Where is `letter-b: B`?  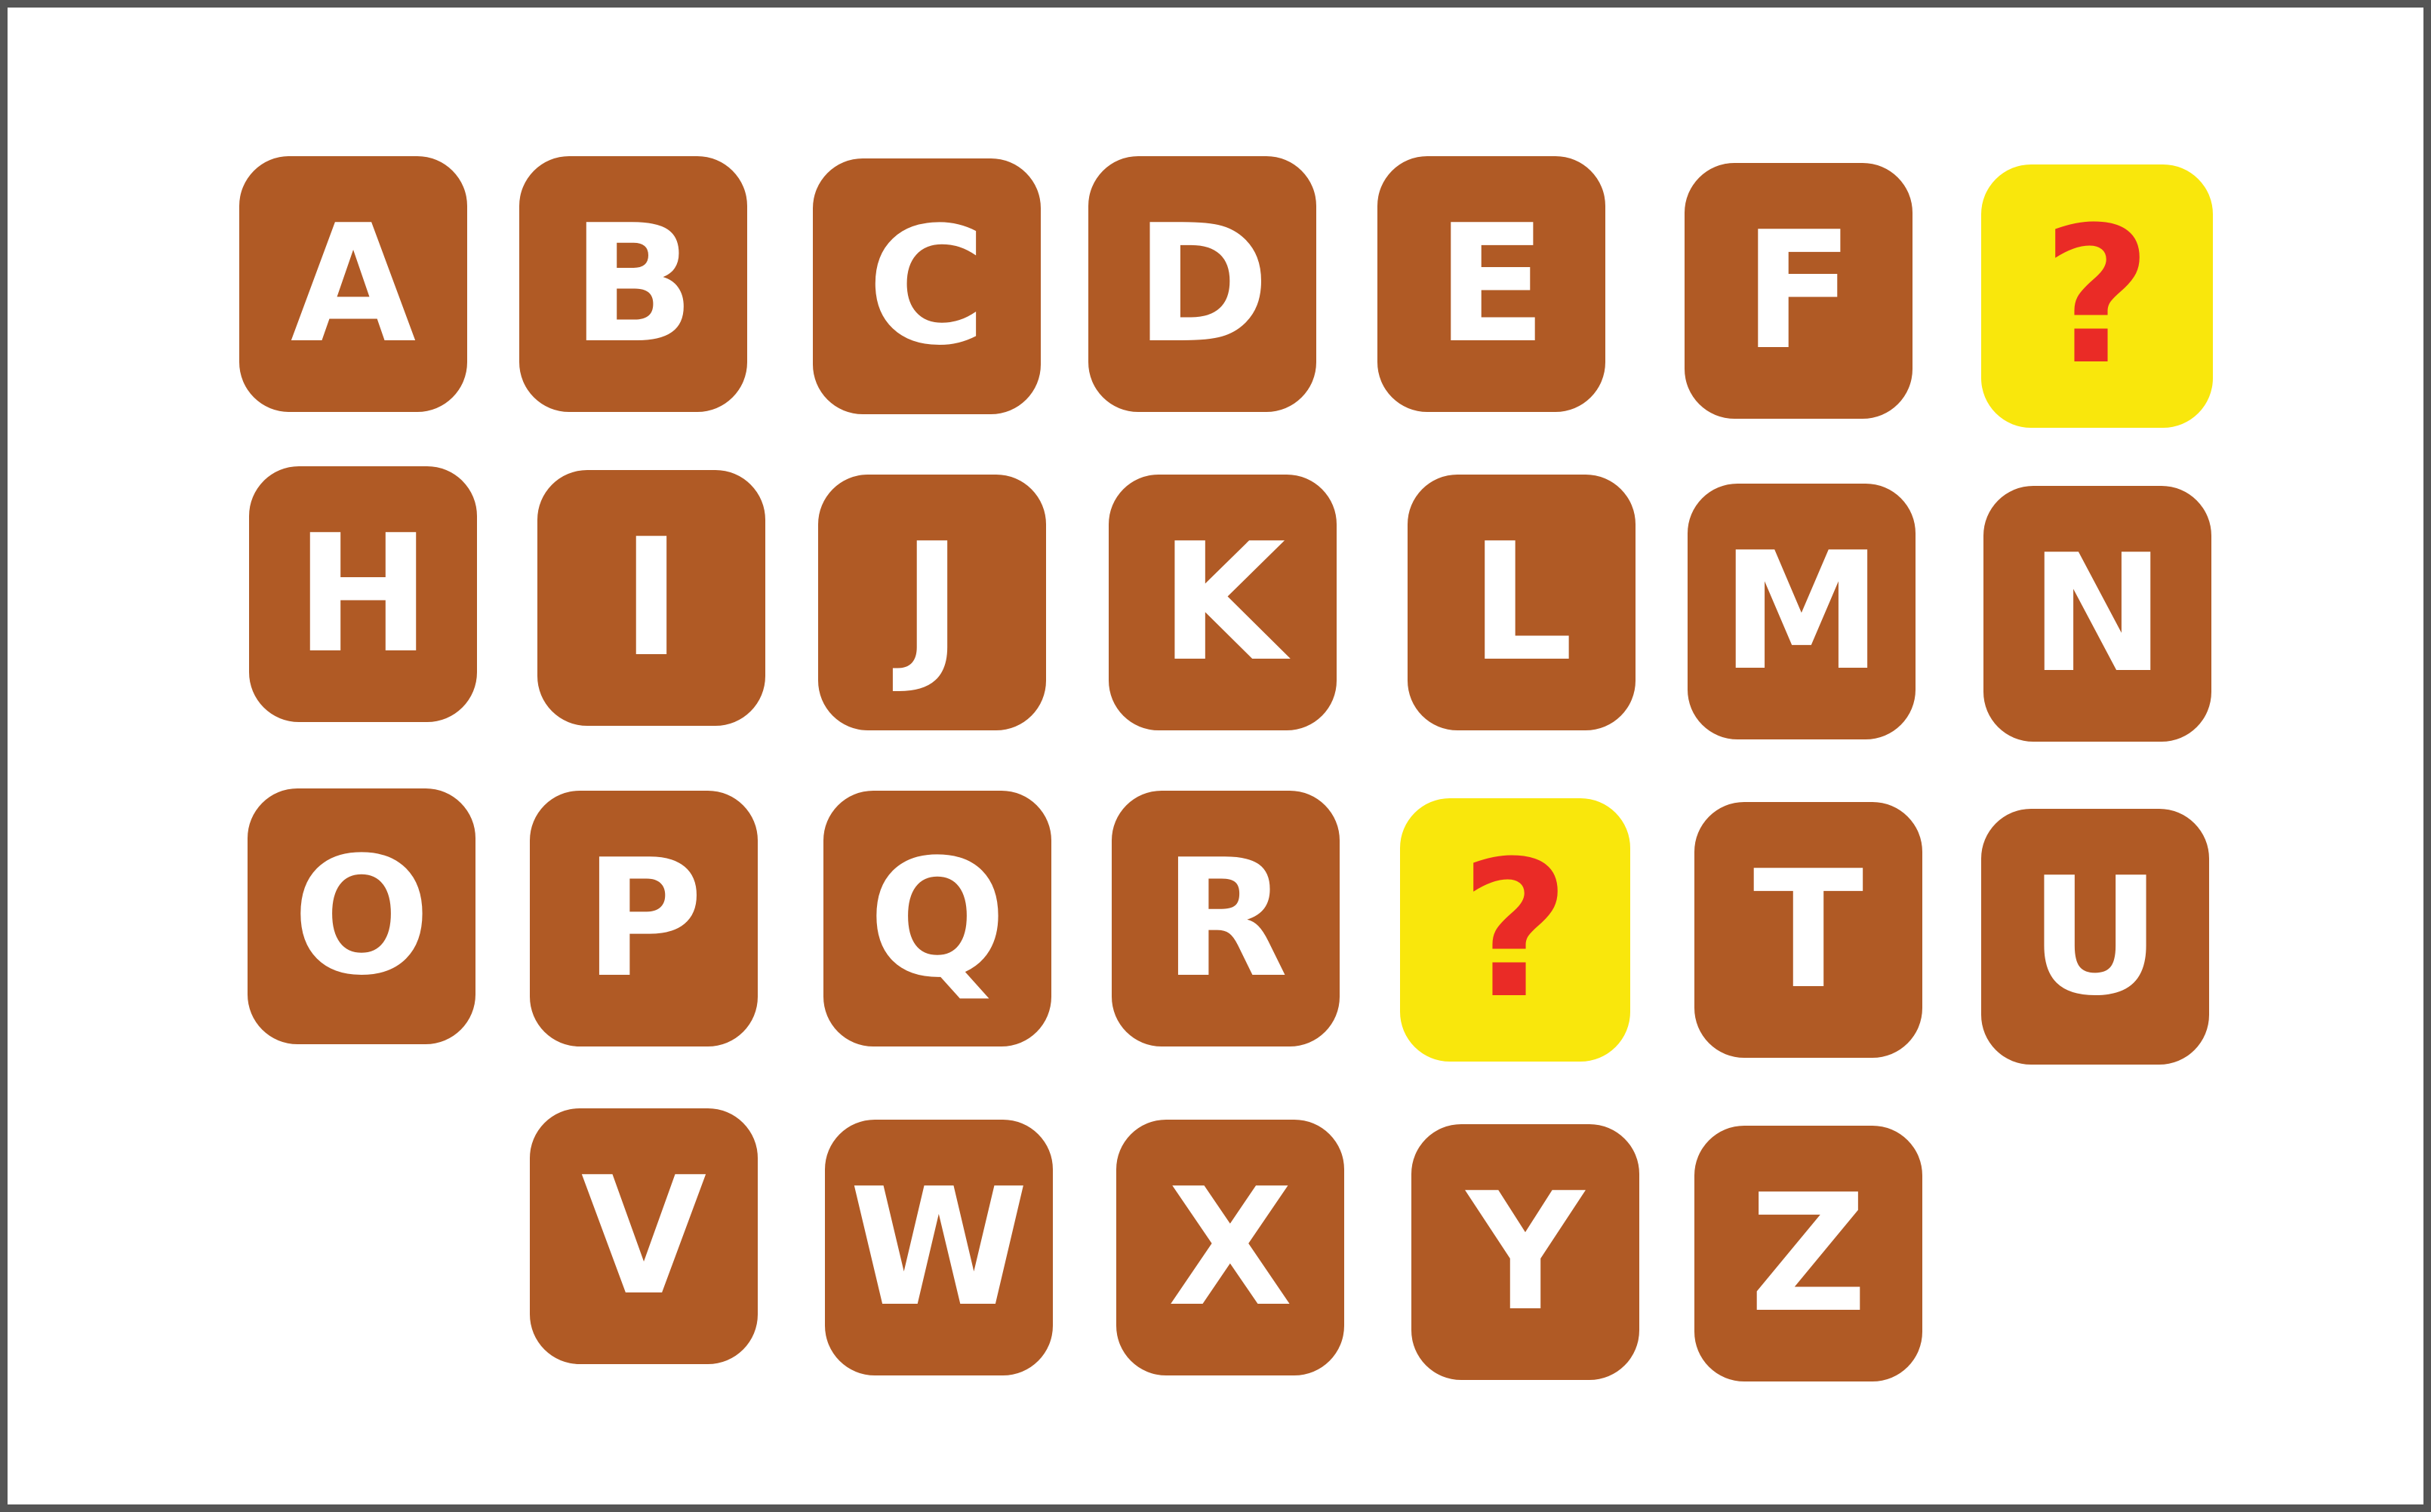
letter-b: B is located at coordinates (633, 284).